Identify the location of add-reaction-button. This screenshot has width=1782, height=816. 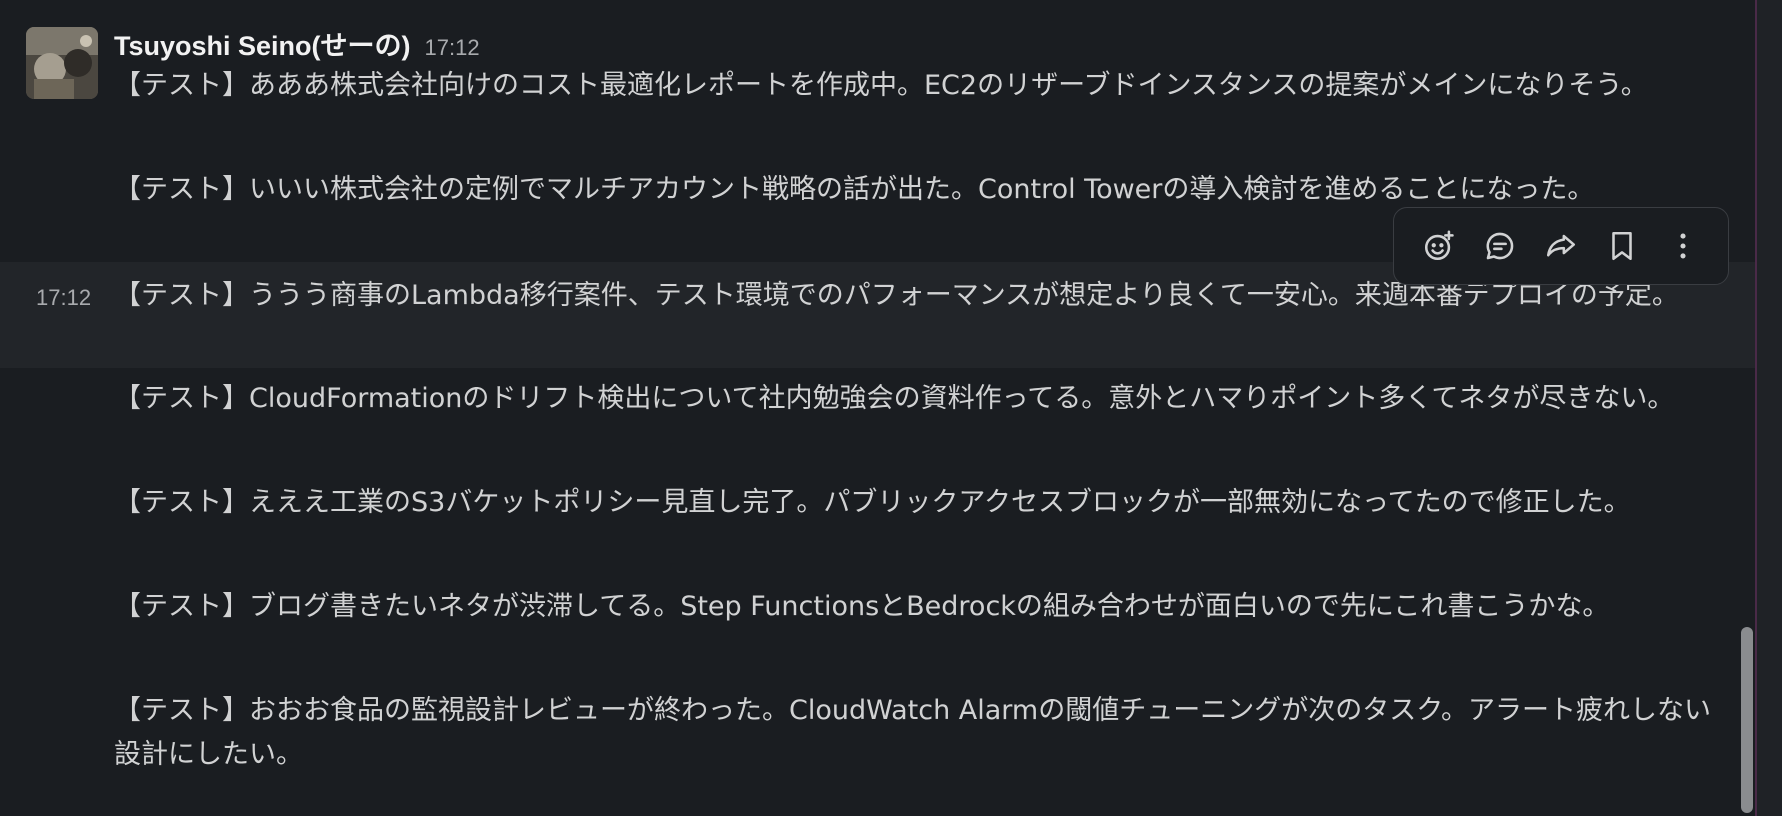
(1439, 246).